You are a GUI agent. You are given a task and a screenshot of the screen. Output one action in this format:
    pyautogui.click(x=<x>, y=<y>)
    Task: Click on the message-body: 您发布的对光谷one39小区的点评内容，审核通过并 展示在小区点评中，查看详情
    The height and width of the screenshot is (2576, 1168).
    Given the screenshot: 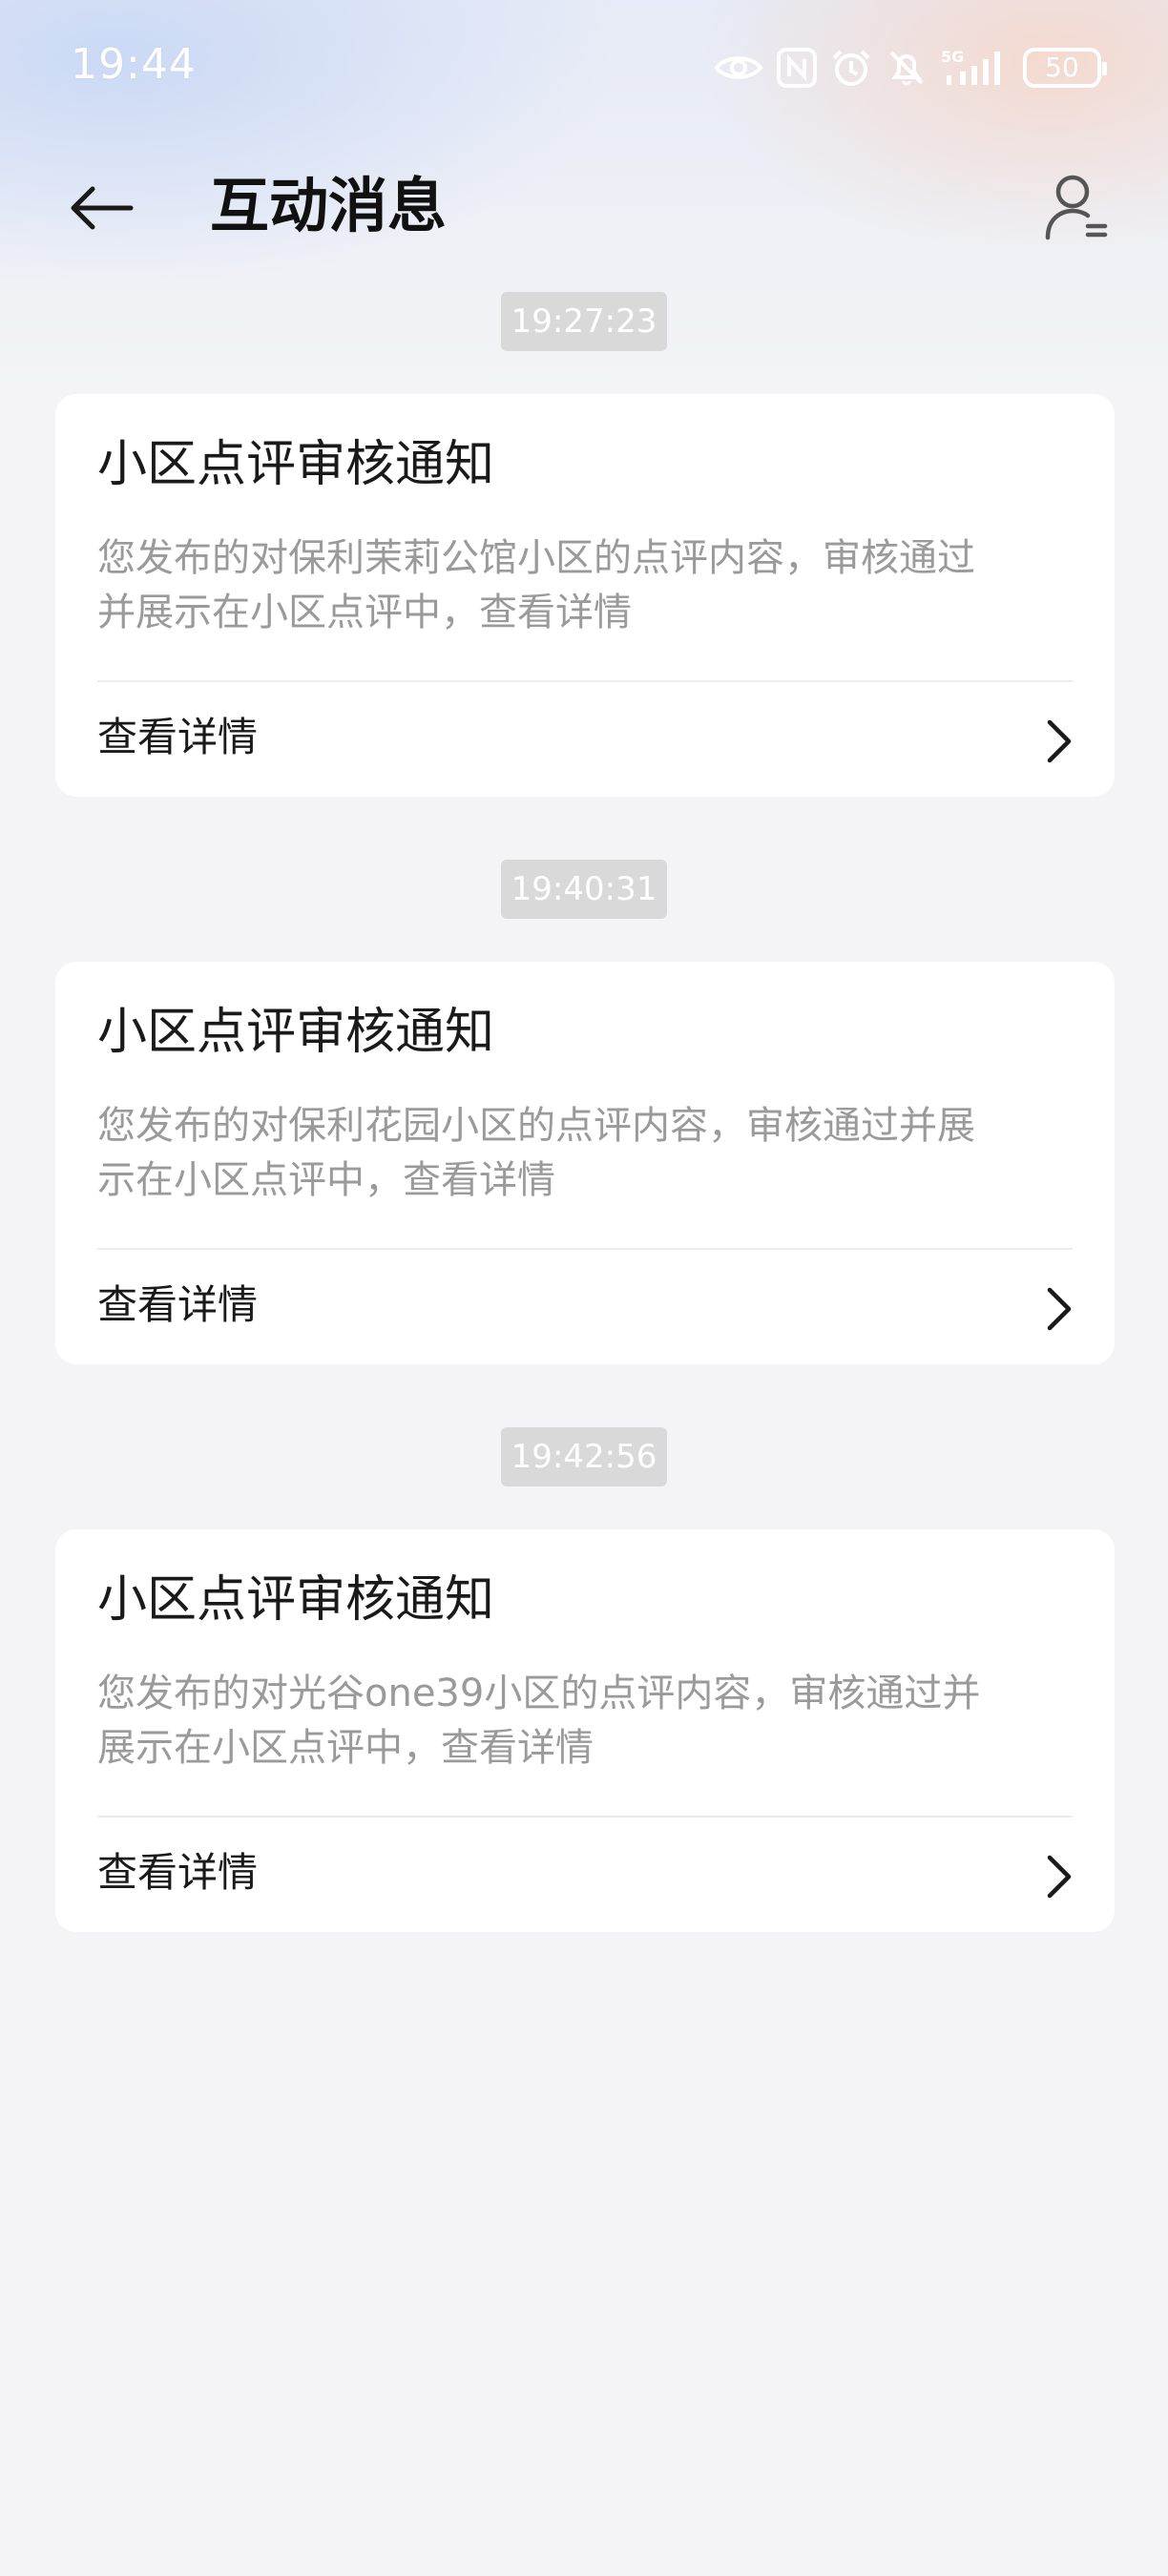 What is the action you would take?
    pyautogui.click(x=584, y=1721)
    